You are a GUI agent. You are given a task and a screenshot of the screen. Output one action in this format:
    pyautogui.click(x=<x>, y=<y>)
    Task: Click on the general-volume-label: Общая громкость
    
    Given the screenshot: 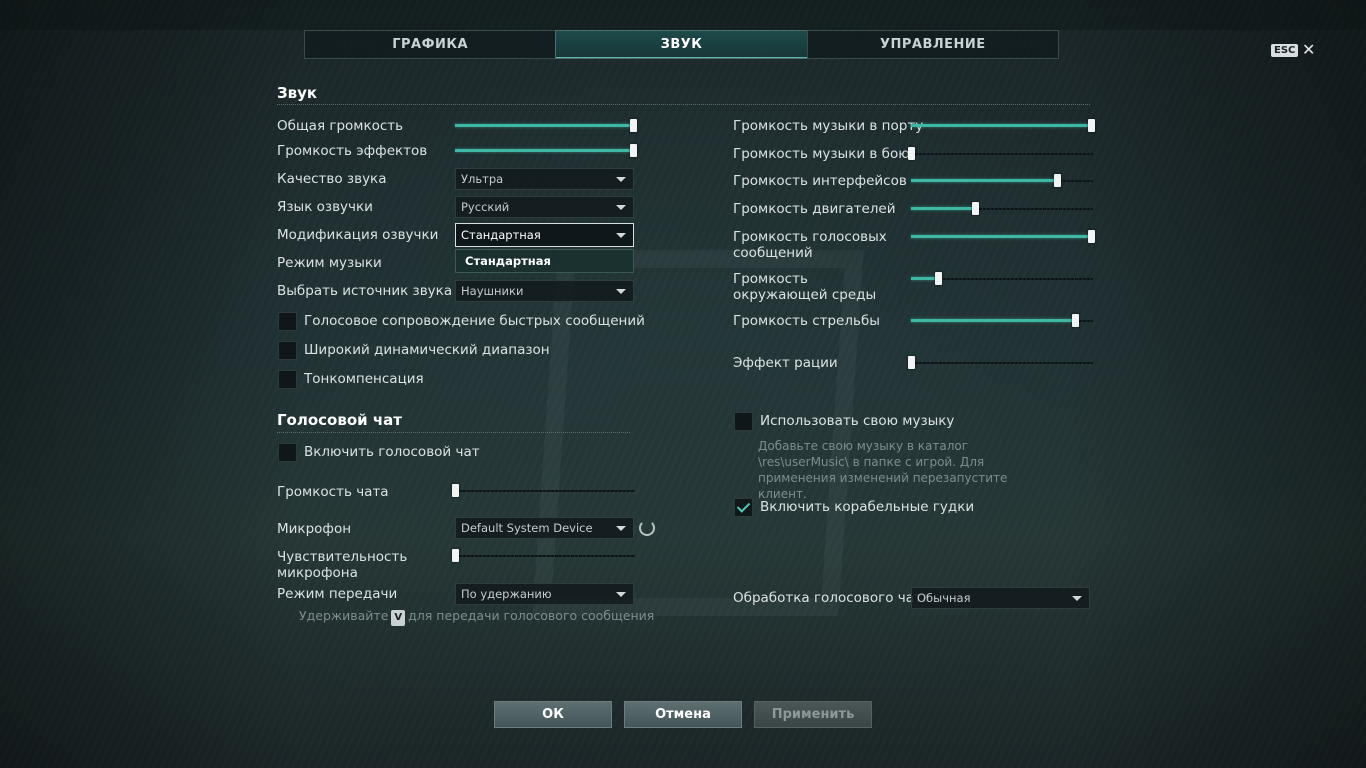 What is the action you would take?
    pyautogui.click(x=340, y=126)
    